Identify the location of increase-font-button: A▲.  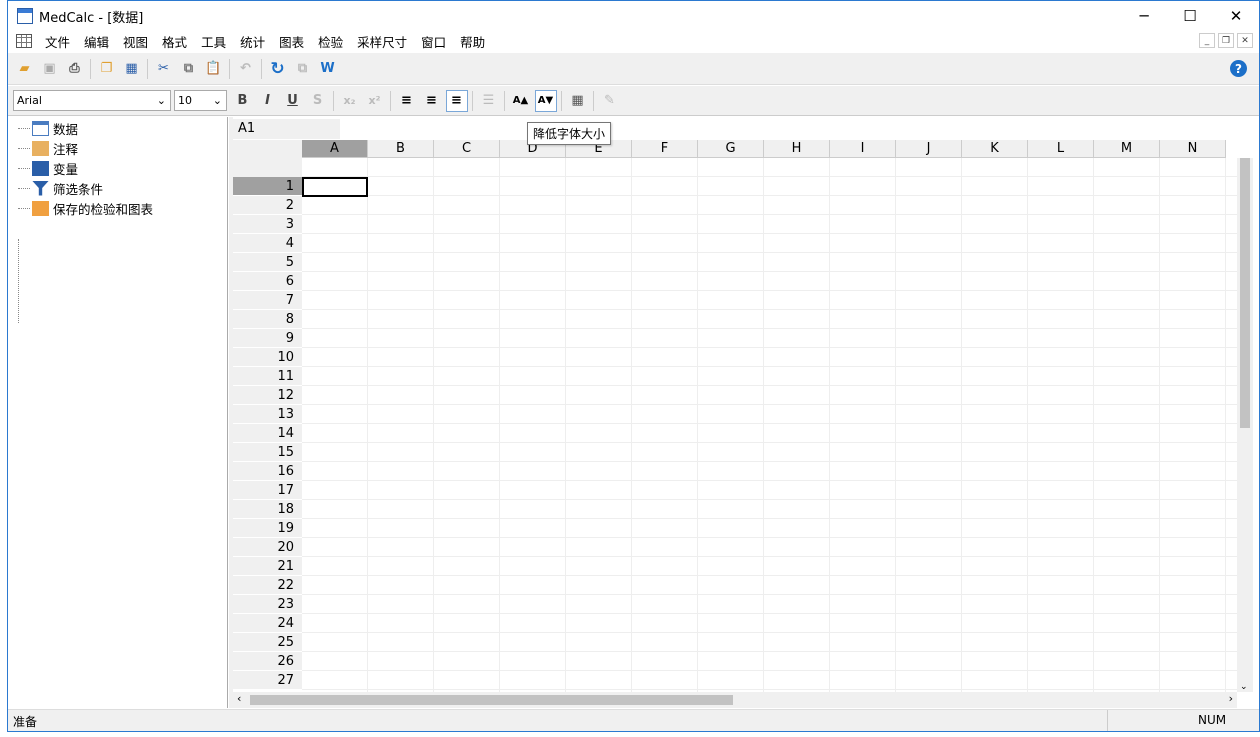
(521, 101).